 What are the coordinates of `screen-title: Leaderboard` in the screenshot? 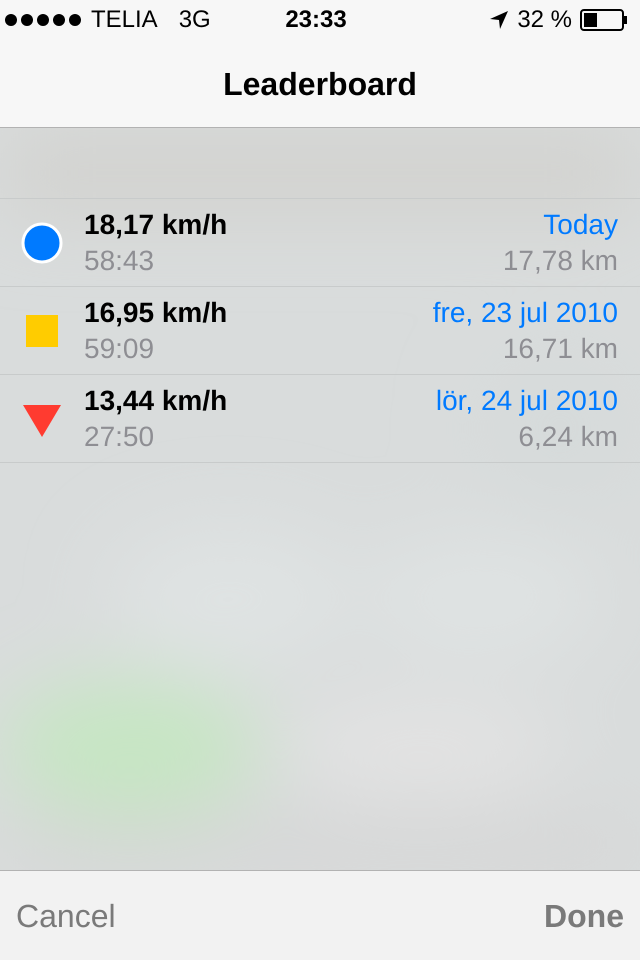 It's located at (320, 84).